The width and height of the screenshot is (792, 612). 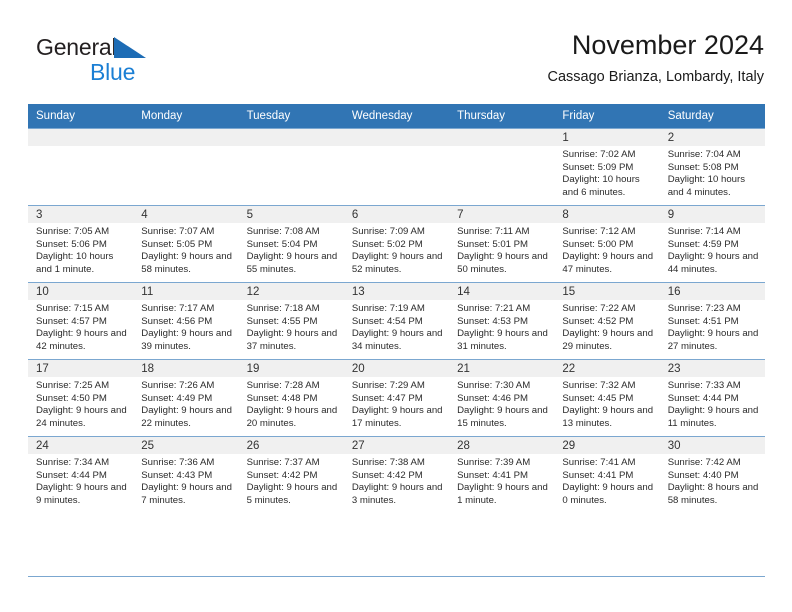 What do you see at coordinates (291, 368) in the screenshot?
I see `day-number: 19` at bounding box center [291, 368].